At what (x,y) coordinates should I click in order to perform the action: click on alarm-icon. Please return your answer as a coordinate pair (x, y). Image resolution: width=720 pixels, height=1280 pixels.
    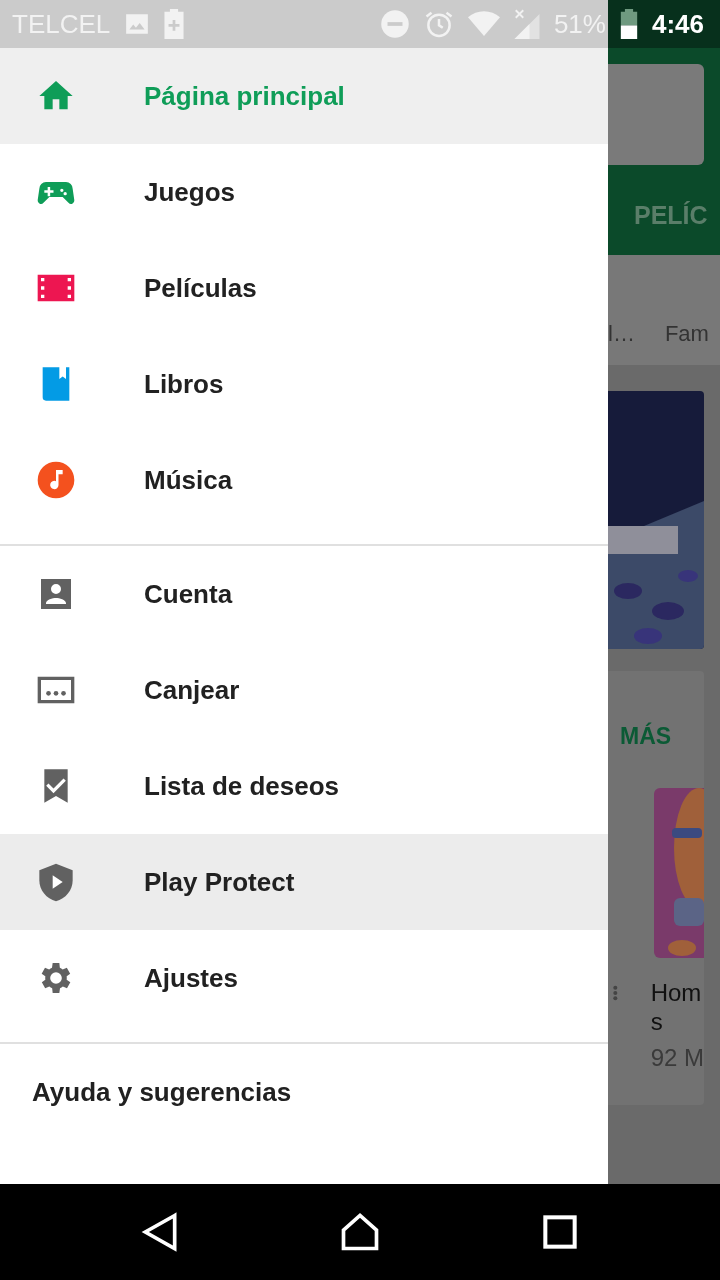
    Looking at the image, I should click on (438, 24).